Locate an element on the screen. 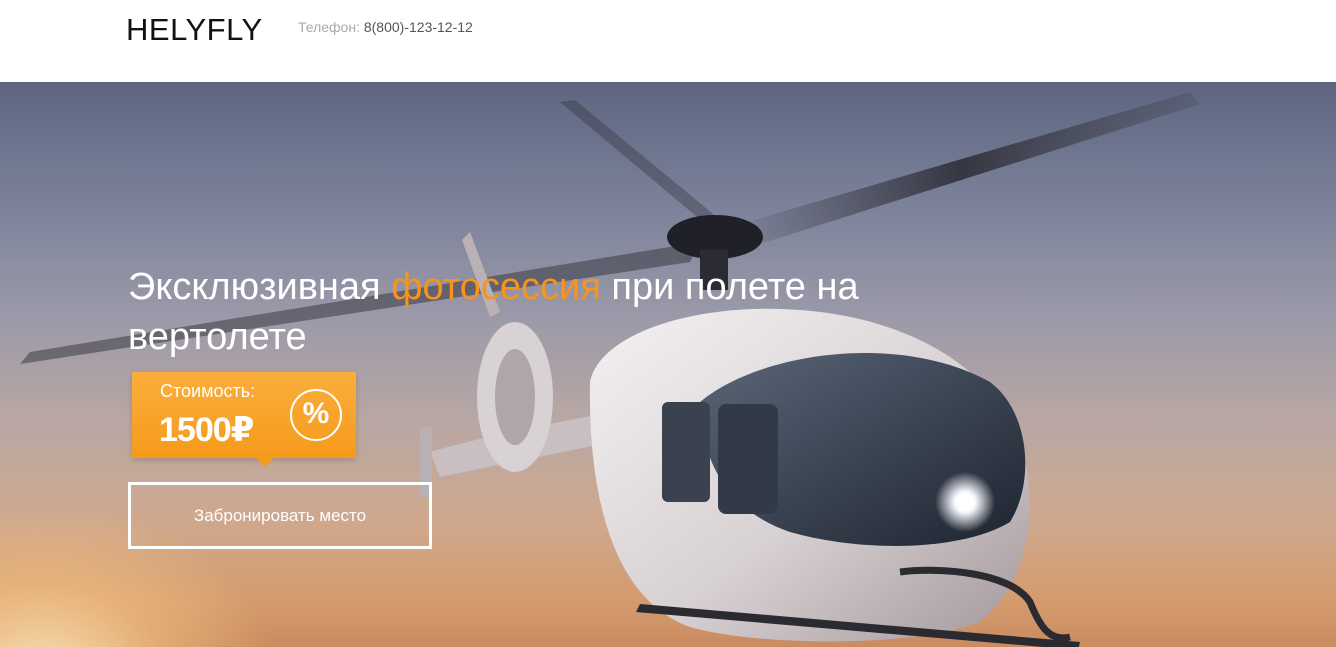 The width and height of the screenshot is (1336, 647). site-logo: HELYFLY is located at coordinates (194, 30).